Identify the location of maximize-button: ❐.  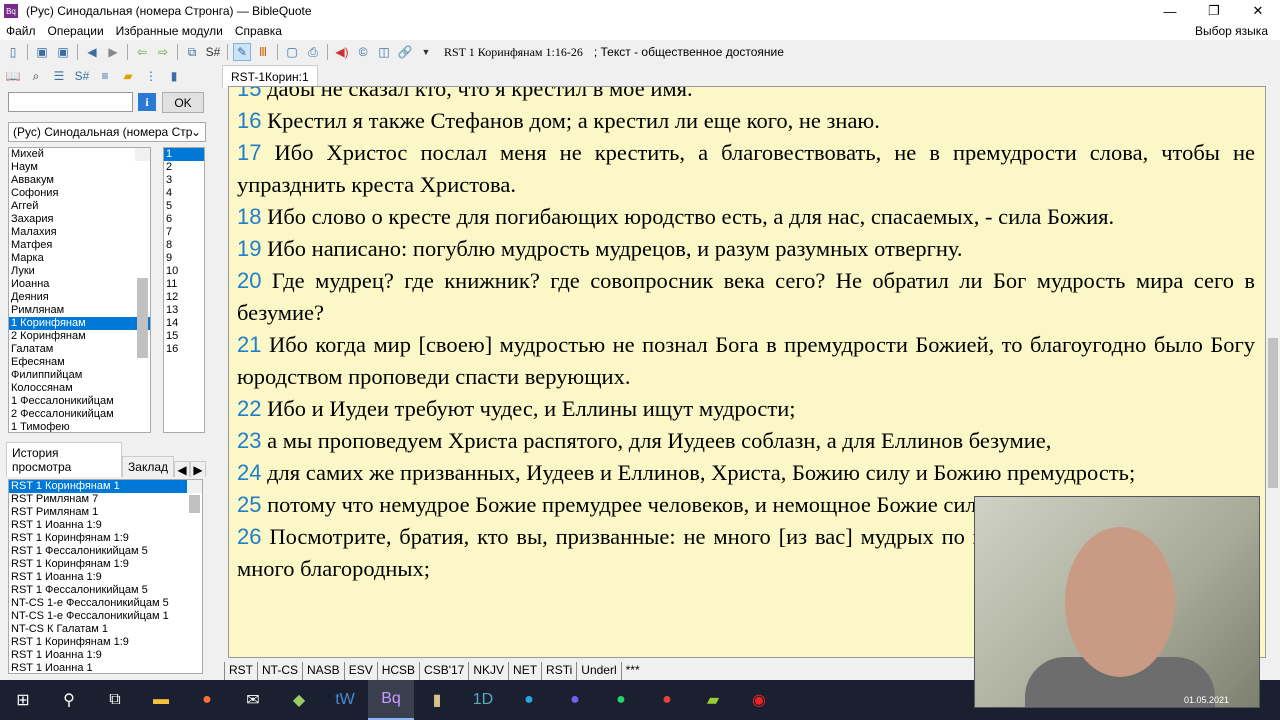
(1214, 11).